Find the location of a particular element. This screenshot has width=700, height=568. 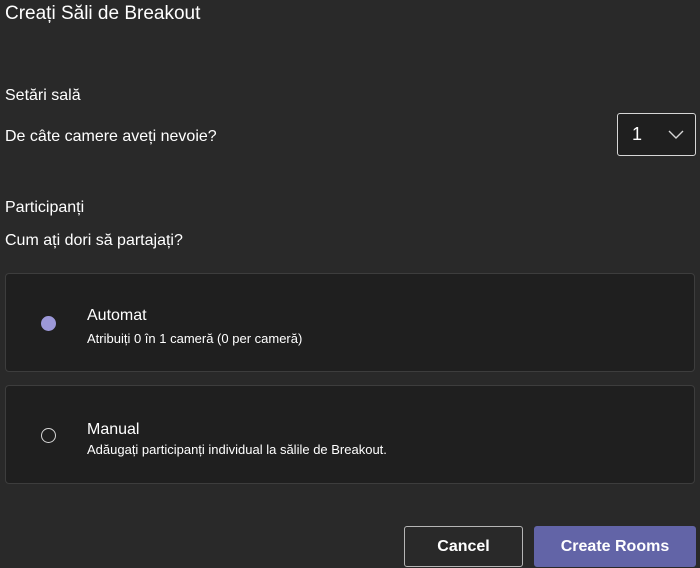

radio-automatic is located at coordinates (48, 323).